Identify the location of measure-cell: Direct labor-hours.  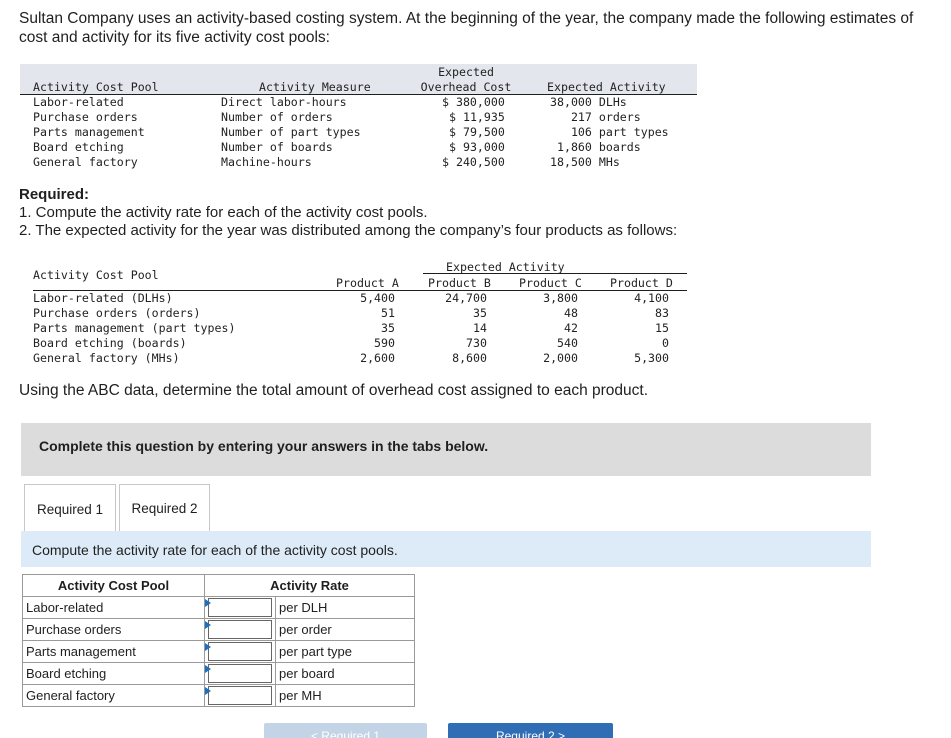
(284, 102).